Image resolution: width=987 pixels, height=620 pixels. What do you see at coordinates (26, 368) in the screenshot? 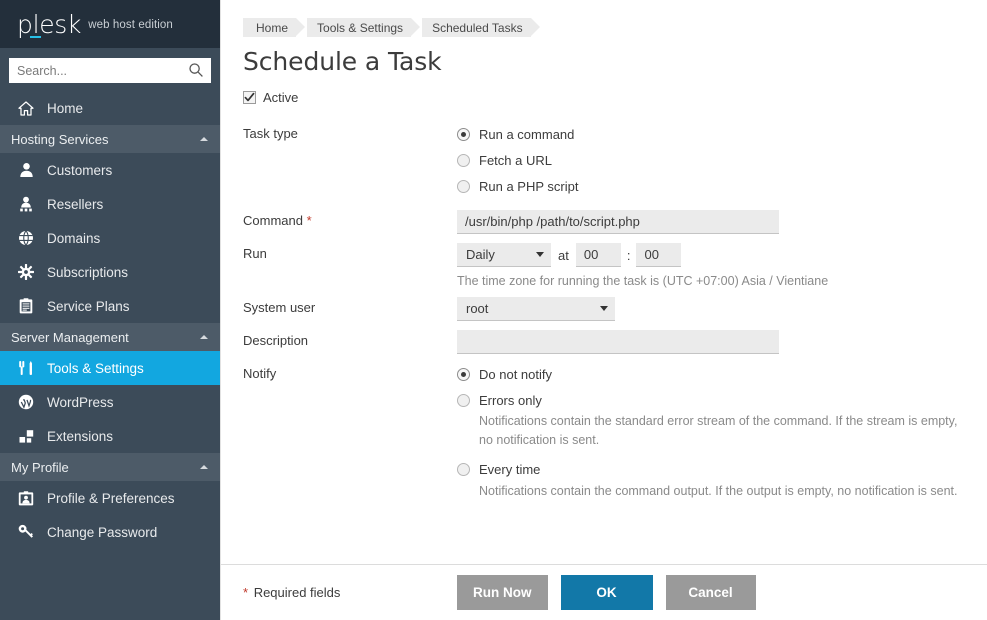
I see `tools-icon` at bounding box center [26, 368].